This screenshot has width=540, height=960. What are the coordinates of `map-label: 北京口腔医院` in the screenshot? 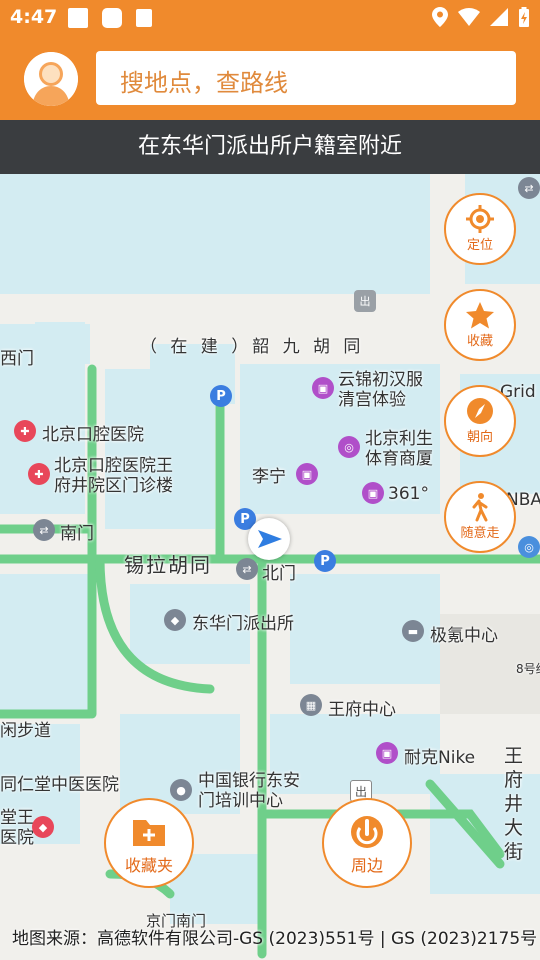 It's located at (93, 435).